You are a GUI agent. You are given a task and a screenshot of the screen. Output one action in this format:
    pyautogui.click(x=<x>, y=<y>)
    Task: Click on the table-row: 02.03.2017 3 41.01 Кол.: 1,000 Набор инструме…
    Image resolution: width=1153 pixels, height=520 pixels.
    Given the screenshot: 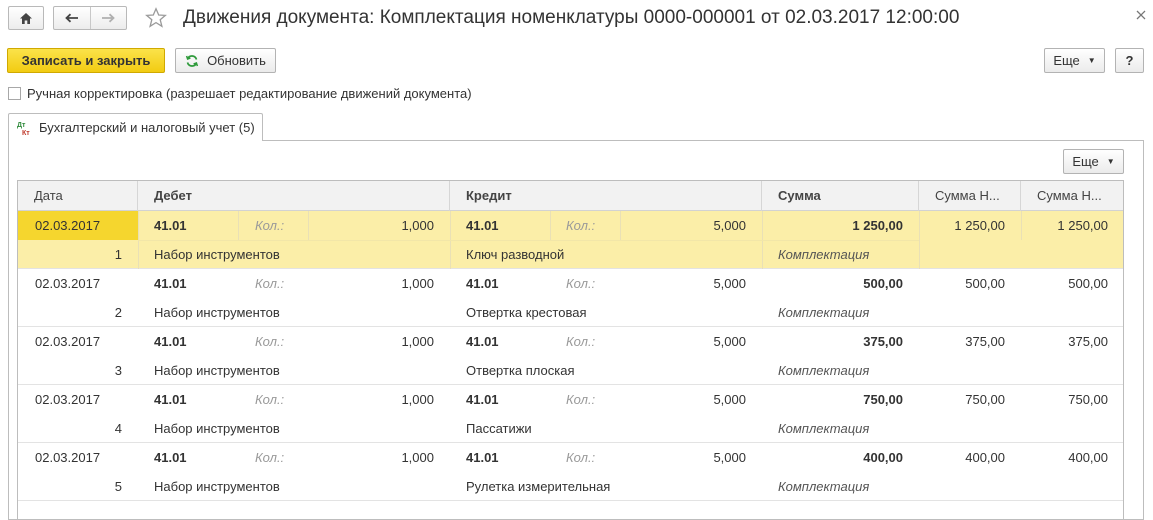 What is the action you would take?
    pyautogui.click(x=570, y=356)
    